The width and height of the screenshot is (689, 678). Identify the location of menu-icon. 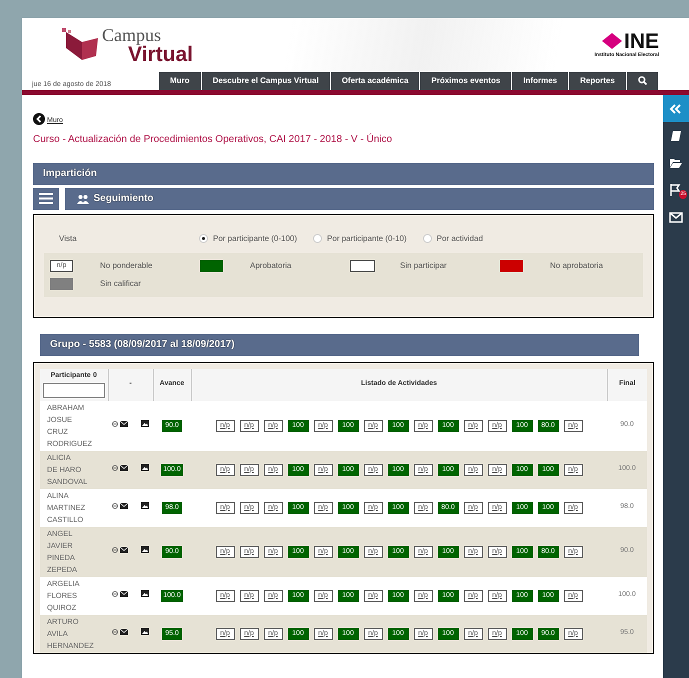
(46, 198).